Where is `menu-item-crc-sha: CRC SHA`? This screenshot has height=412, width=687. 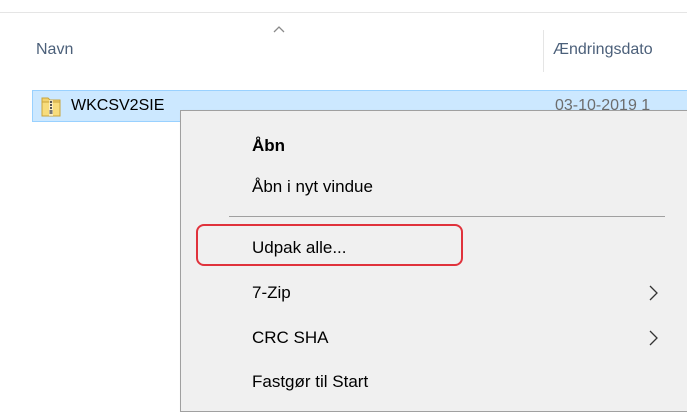
menu-item-crc-sha: CRC SHA is located at coordinates (434, 338).